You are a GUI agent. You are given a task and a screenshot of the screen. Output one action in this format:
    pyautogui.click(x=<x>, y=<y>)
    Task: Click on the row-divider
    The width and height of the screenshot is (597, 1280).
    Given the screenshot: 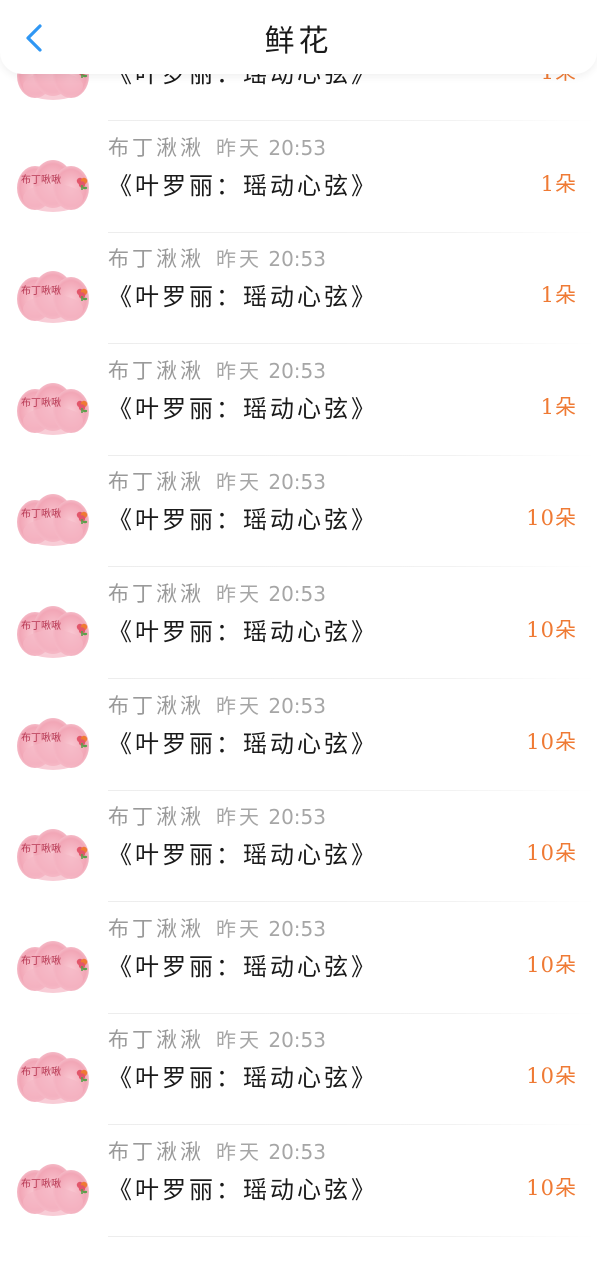 What is the action you would take?
    pyautogui.click(x=352, y=1236)
    